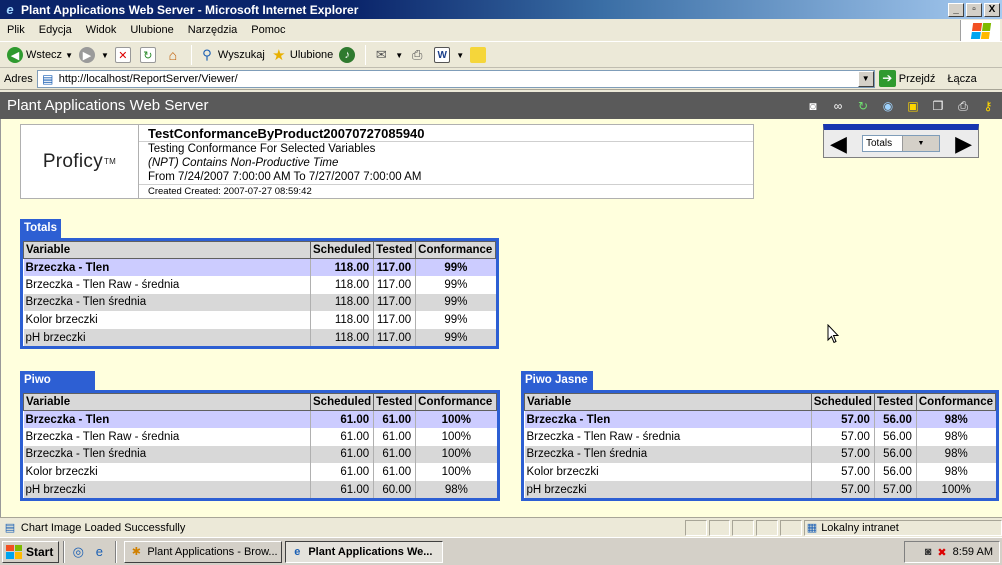 The image size is (1002, 565). I want to click on address-dropdown-icon: ▼, so click(865, 78).